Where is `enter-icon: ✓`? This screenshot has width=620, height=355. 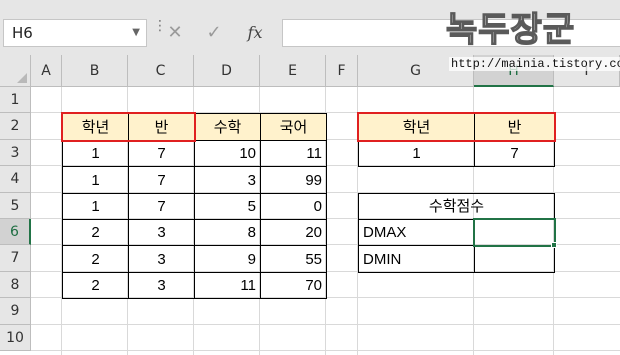
enter-icon: ✓ is located at coordinates (214, 33).